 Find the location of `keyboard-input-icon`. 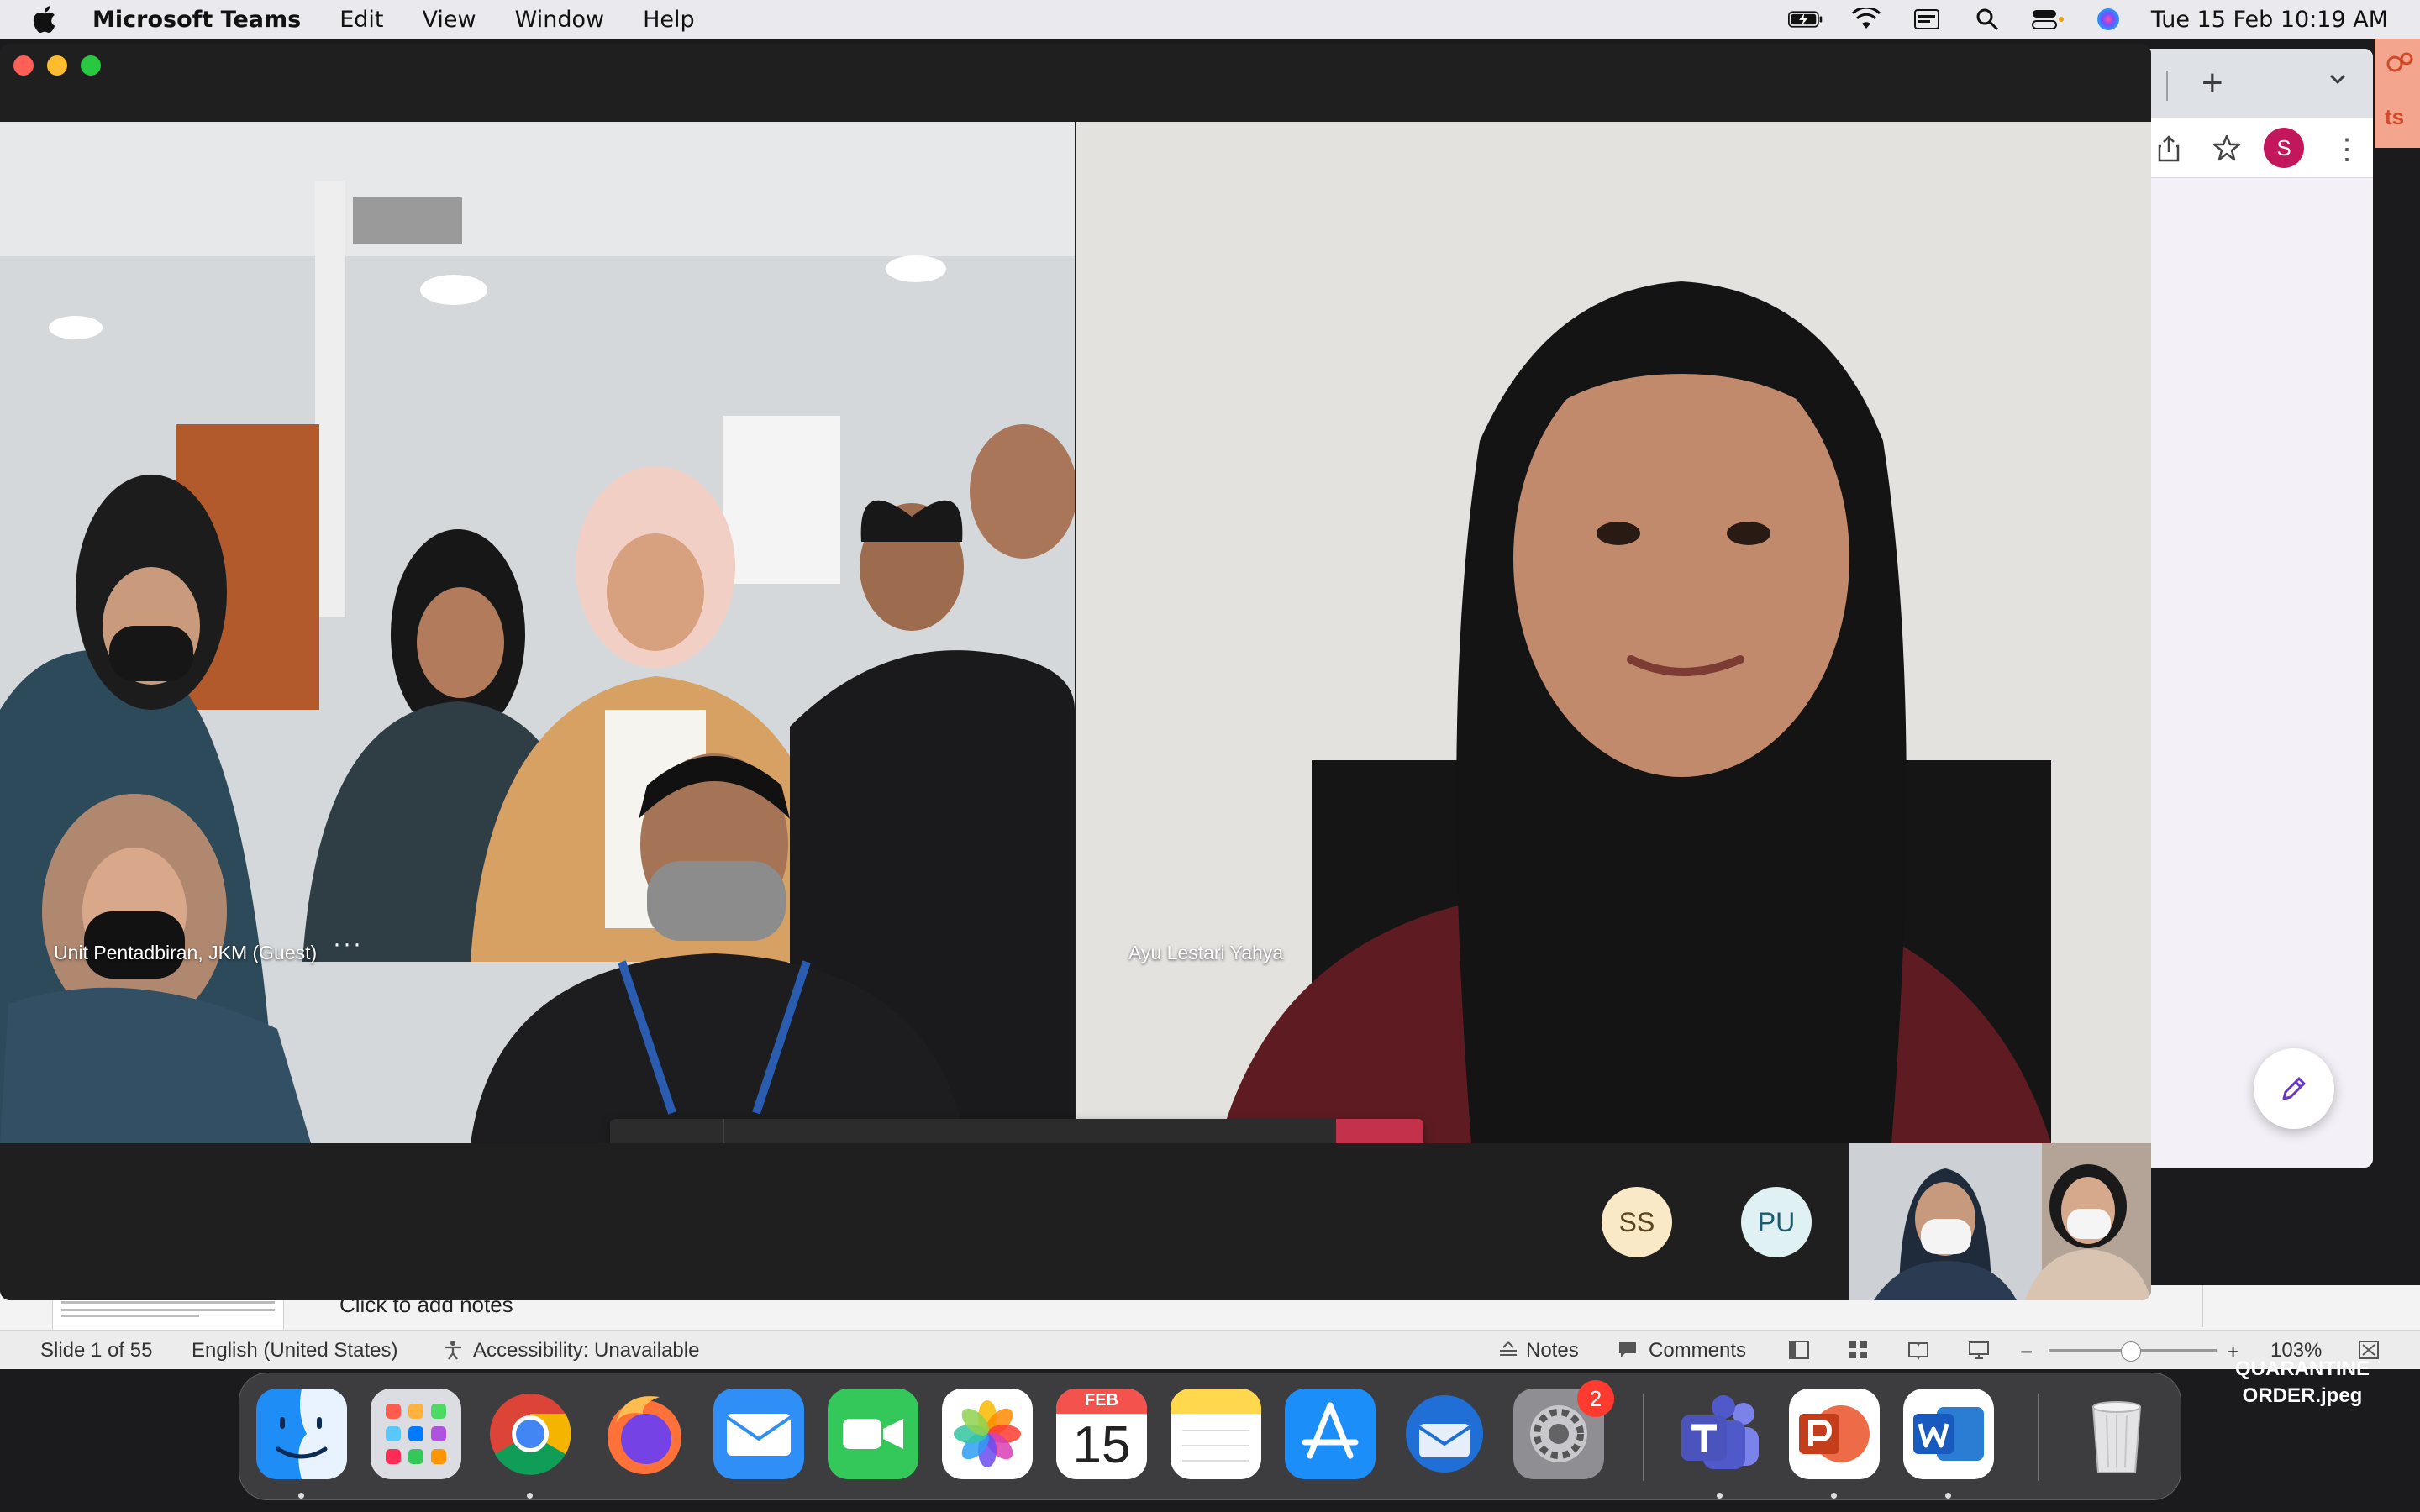

keyboard-input-icon is located at coordinates (1926, 19).